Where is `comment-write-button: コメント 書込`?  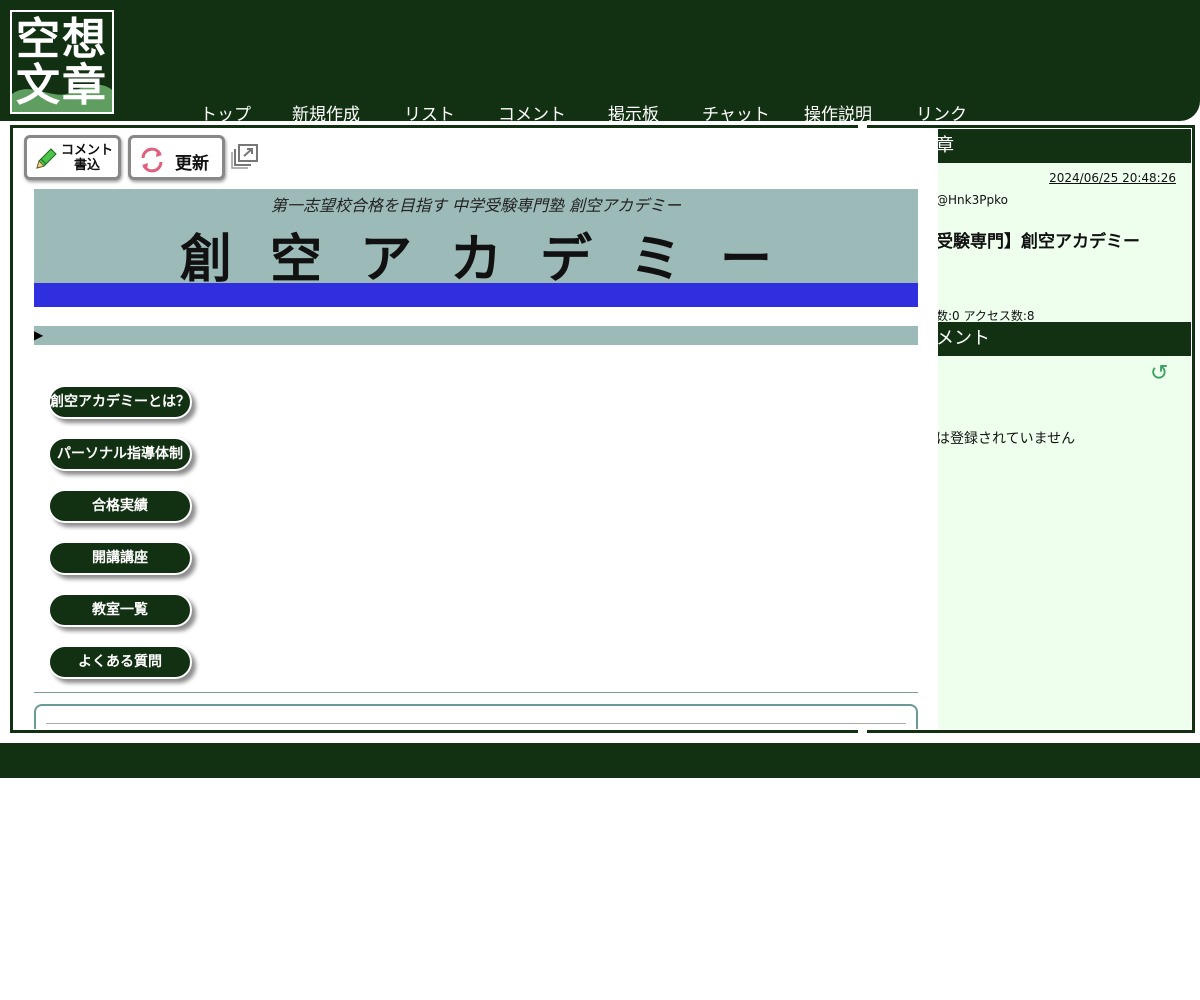
comment-write-button: コメント 書込 is located at coordinates (72, 157).